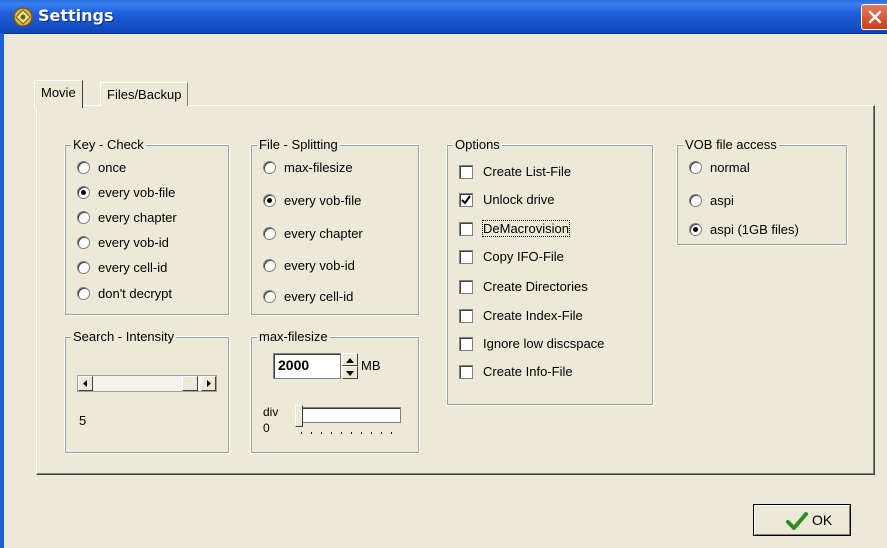  Describe the element at coordinates (744, 230) in the screenshot. I see `radio-vob-aspi-1gb: aspi (1GB files)` at that location.